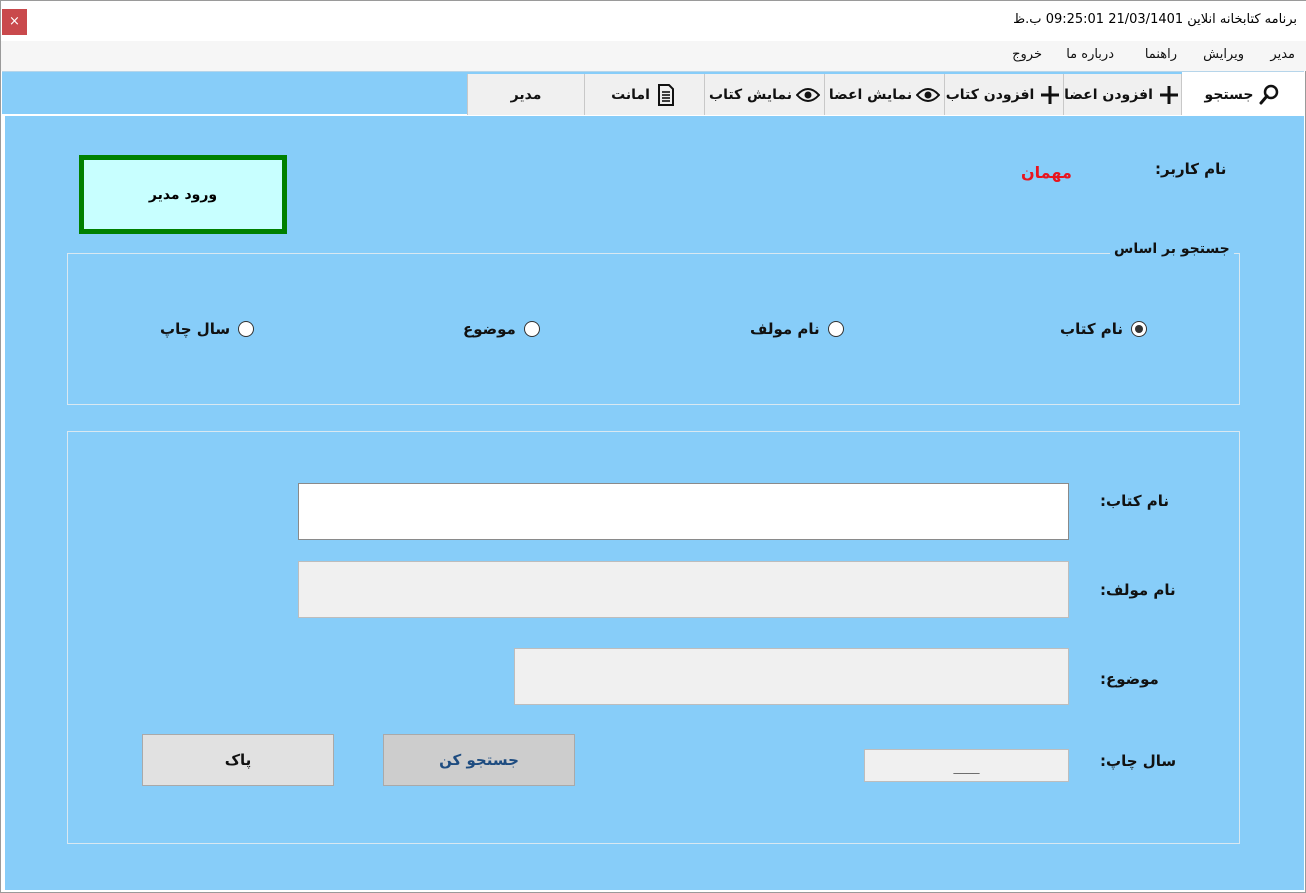  I want to click on subject-label: موضوع:, so click(1129, 679).